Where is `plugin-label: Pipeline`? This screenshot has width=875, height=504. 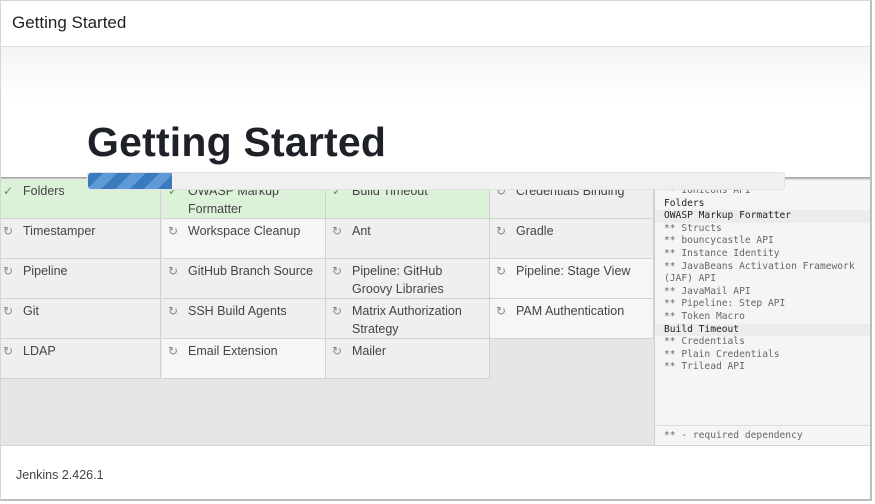
plugin-label: Pipeline is located at coordinates (45, 271).